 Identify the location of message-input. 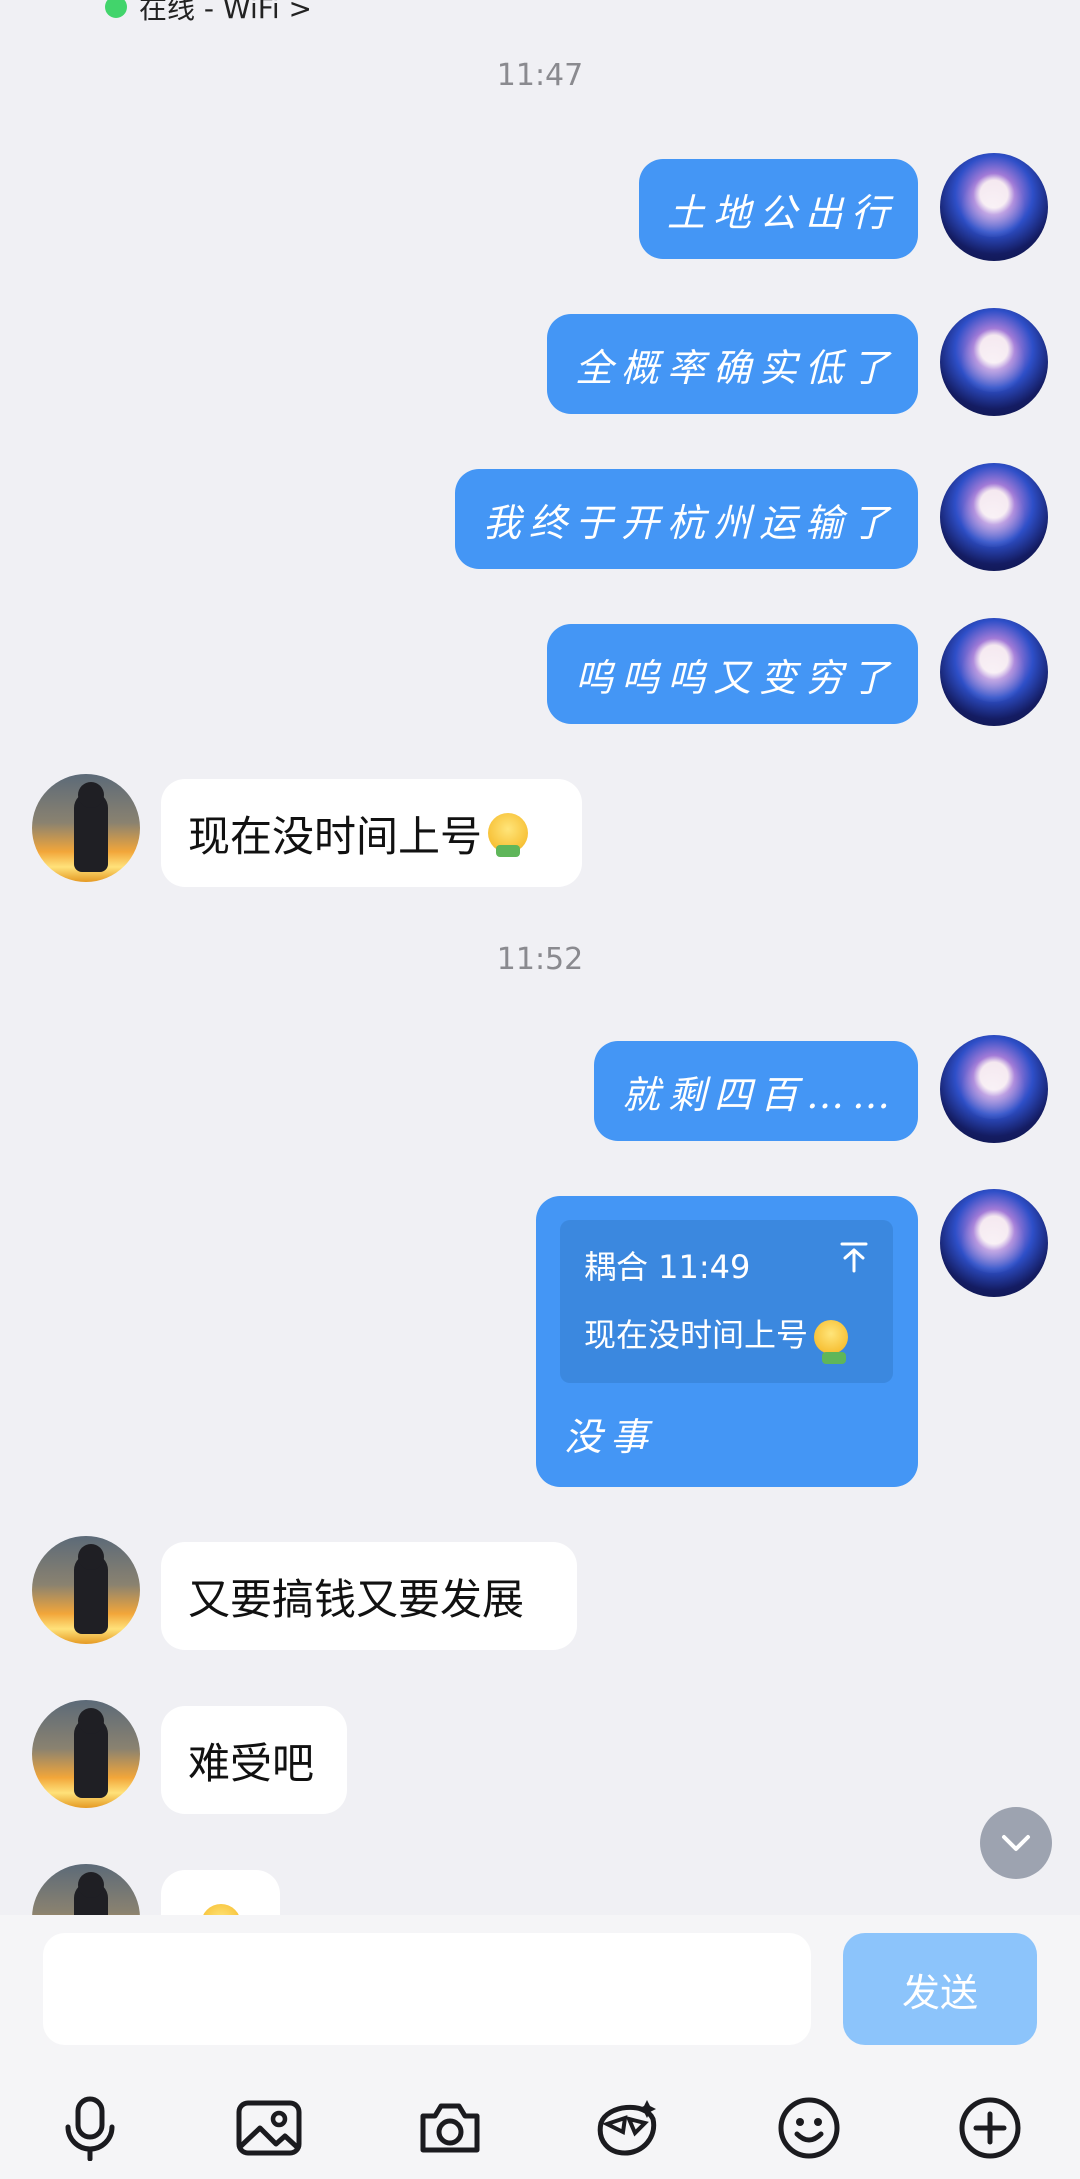
(427, 1989).